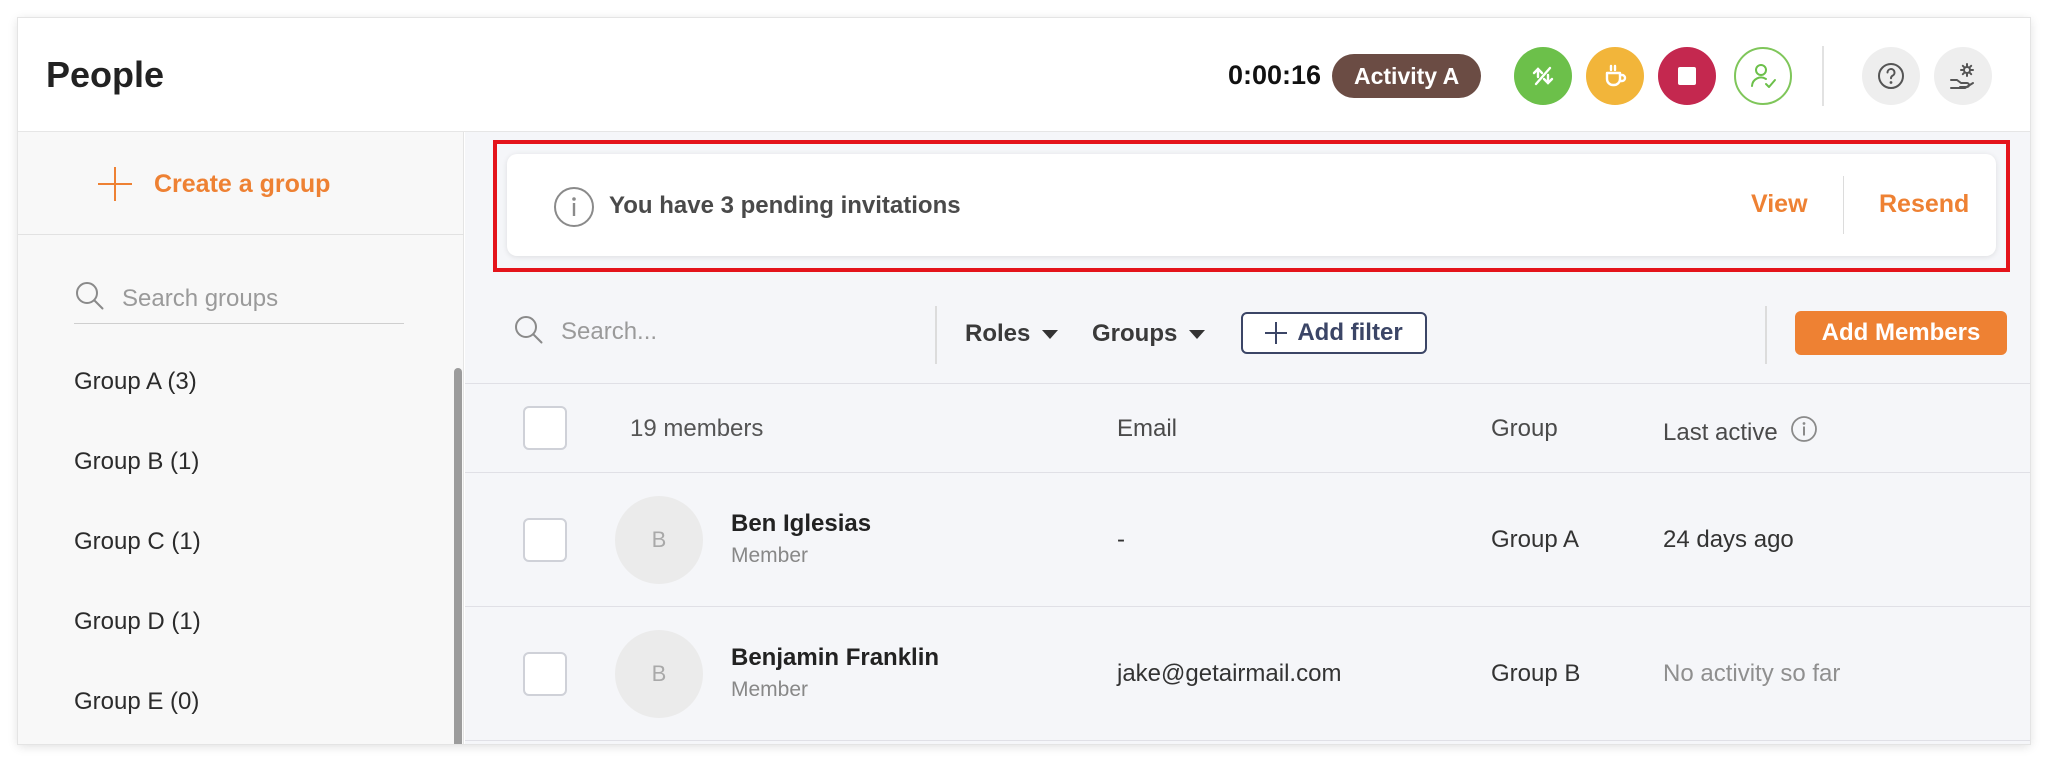 This screenshot has height=761, width=2048. What do you see at coordinates (1229, 673) in the screenshot?
I see `member-email: jake@getairmail.com` at bounding box center [1229, 673].